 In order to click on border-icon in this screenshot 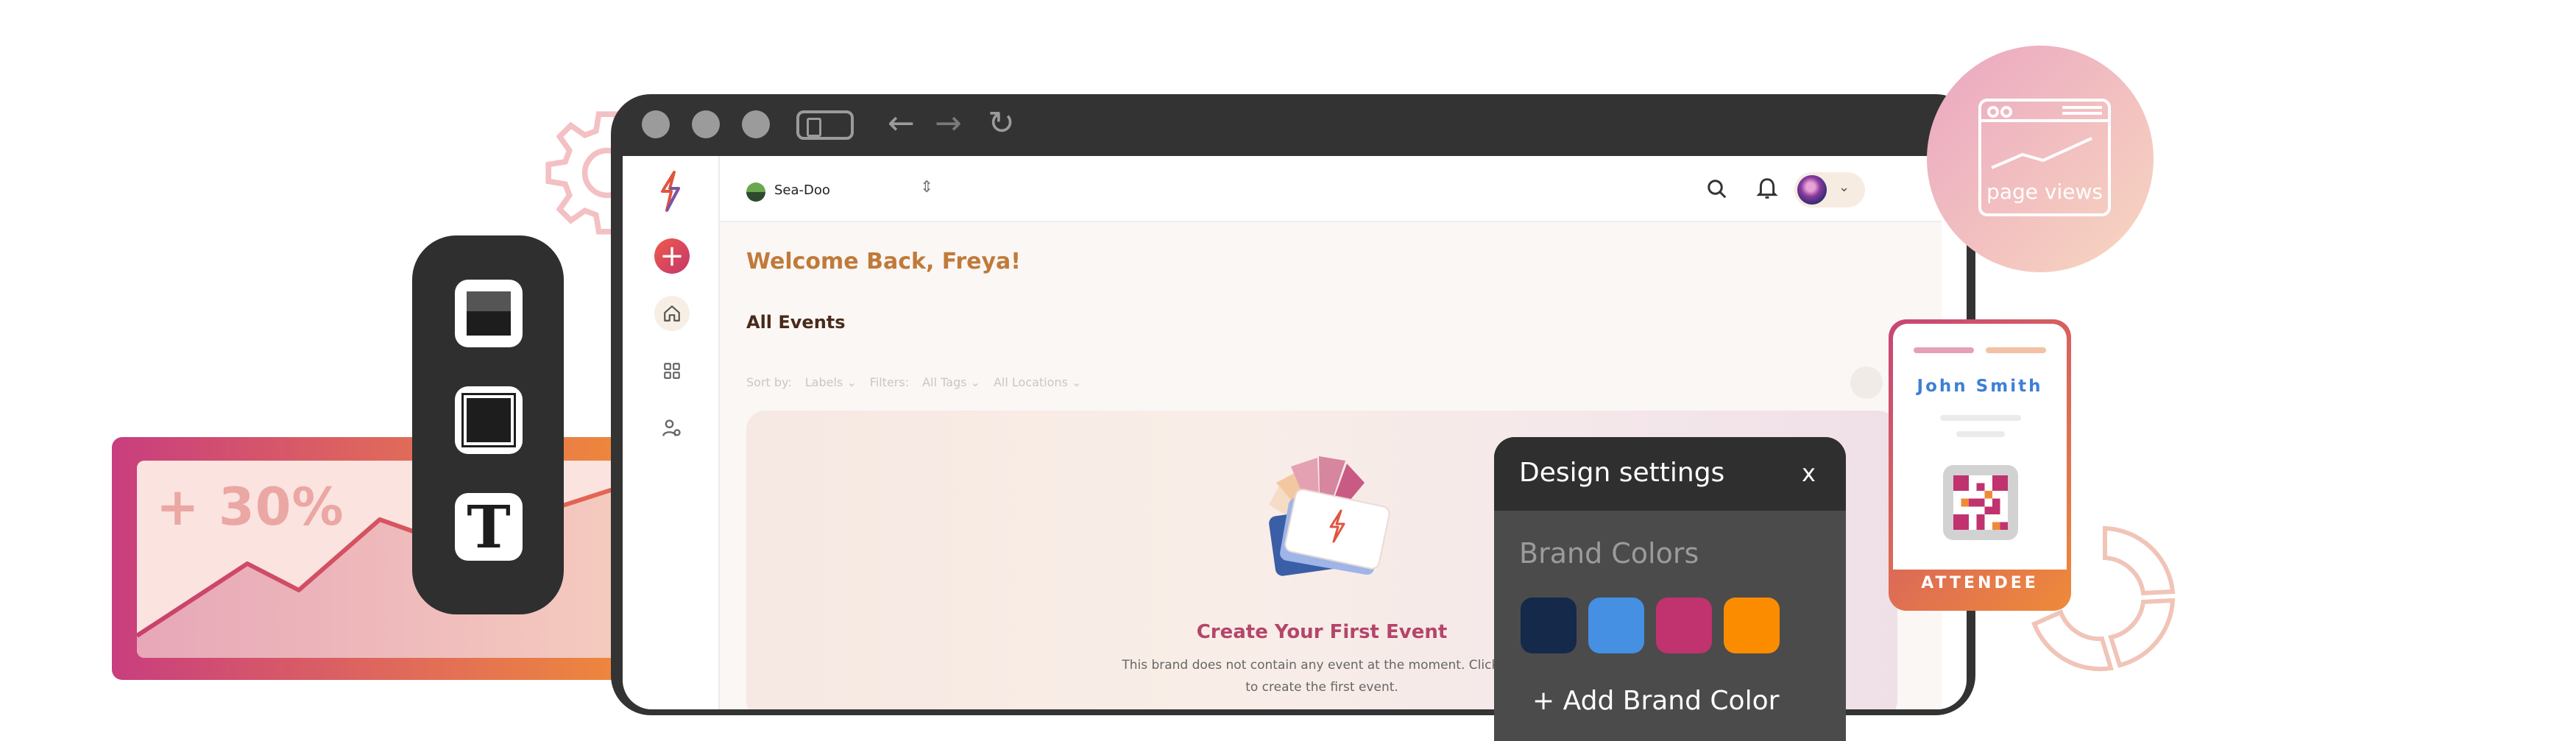, I will do `click(488, 420)`.